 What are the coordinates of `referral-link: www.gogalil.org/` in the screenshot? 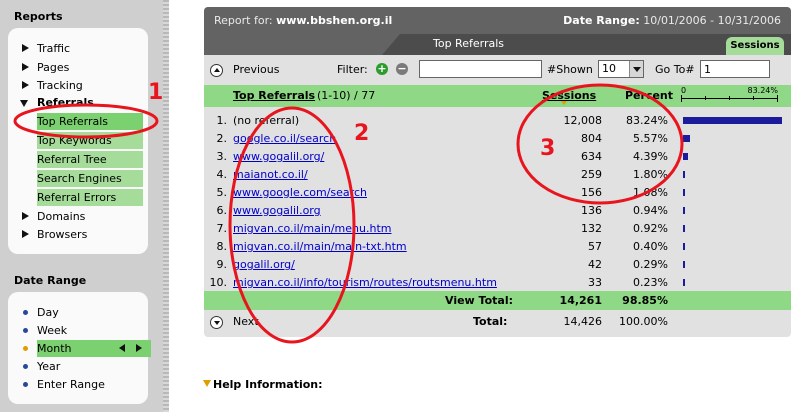 It's located at (278, 156).